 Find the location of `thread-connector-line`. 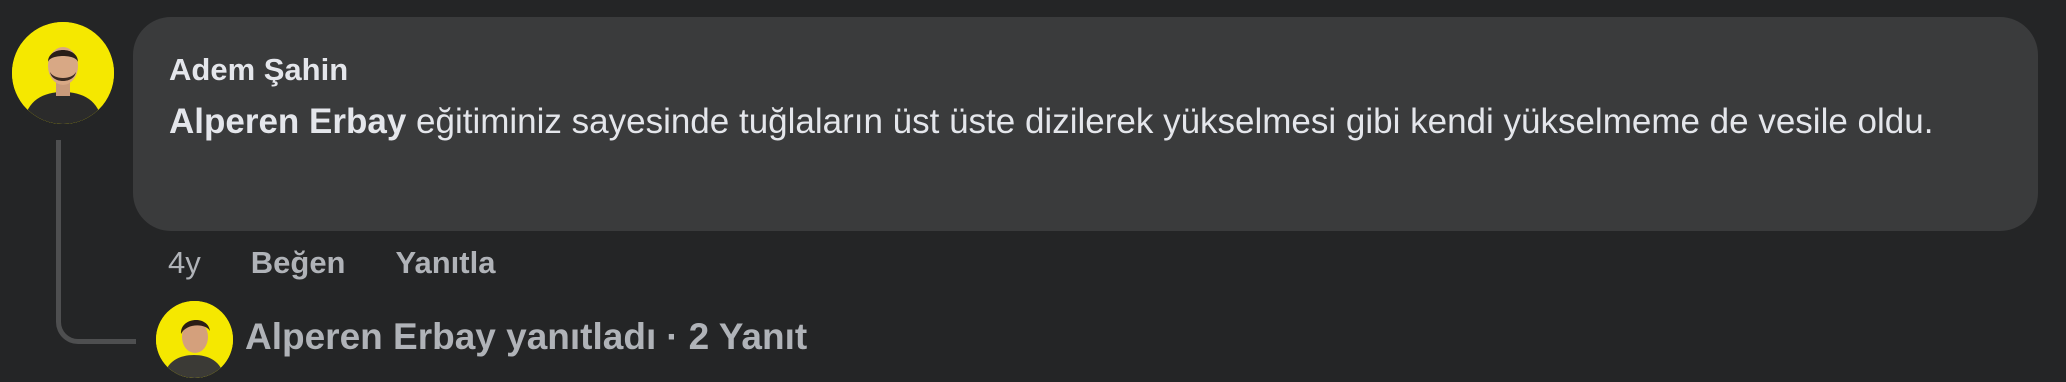

thread-connector-line is located at coordinates (96, 242).